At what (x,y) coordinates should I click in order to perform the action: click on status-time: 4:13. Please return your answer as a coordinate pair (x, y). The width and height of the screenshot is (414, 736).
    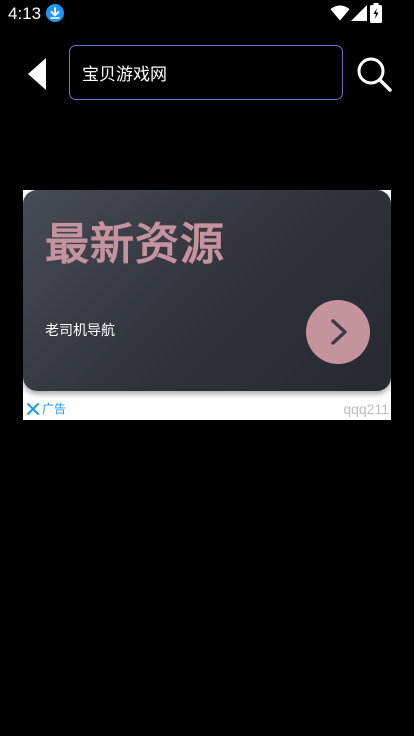
    Looking at the image, I should click on (25, 13).